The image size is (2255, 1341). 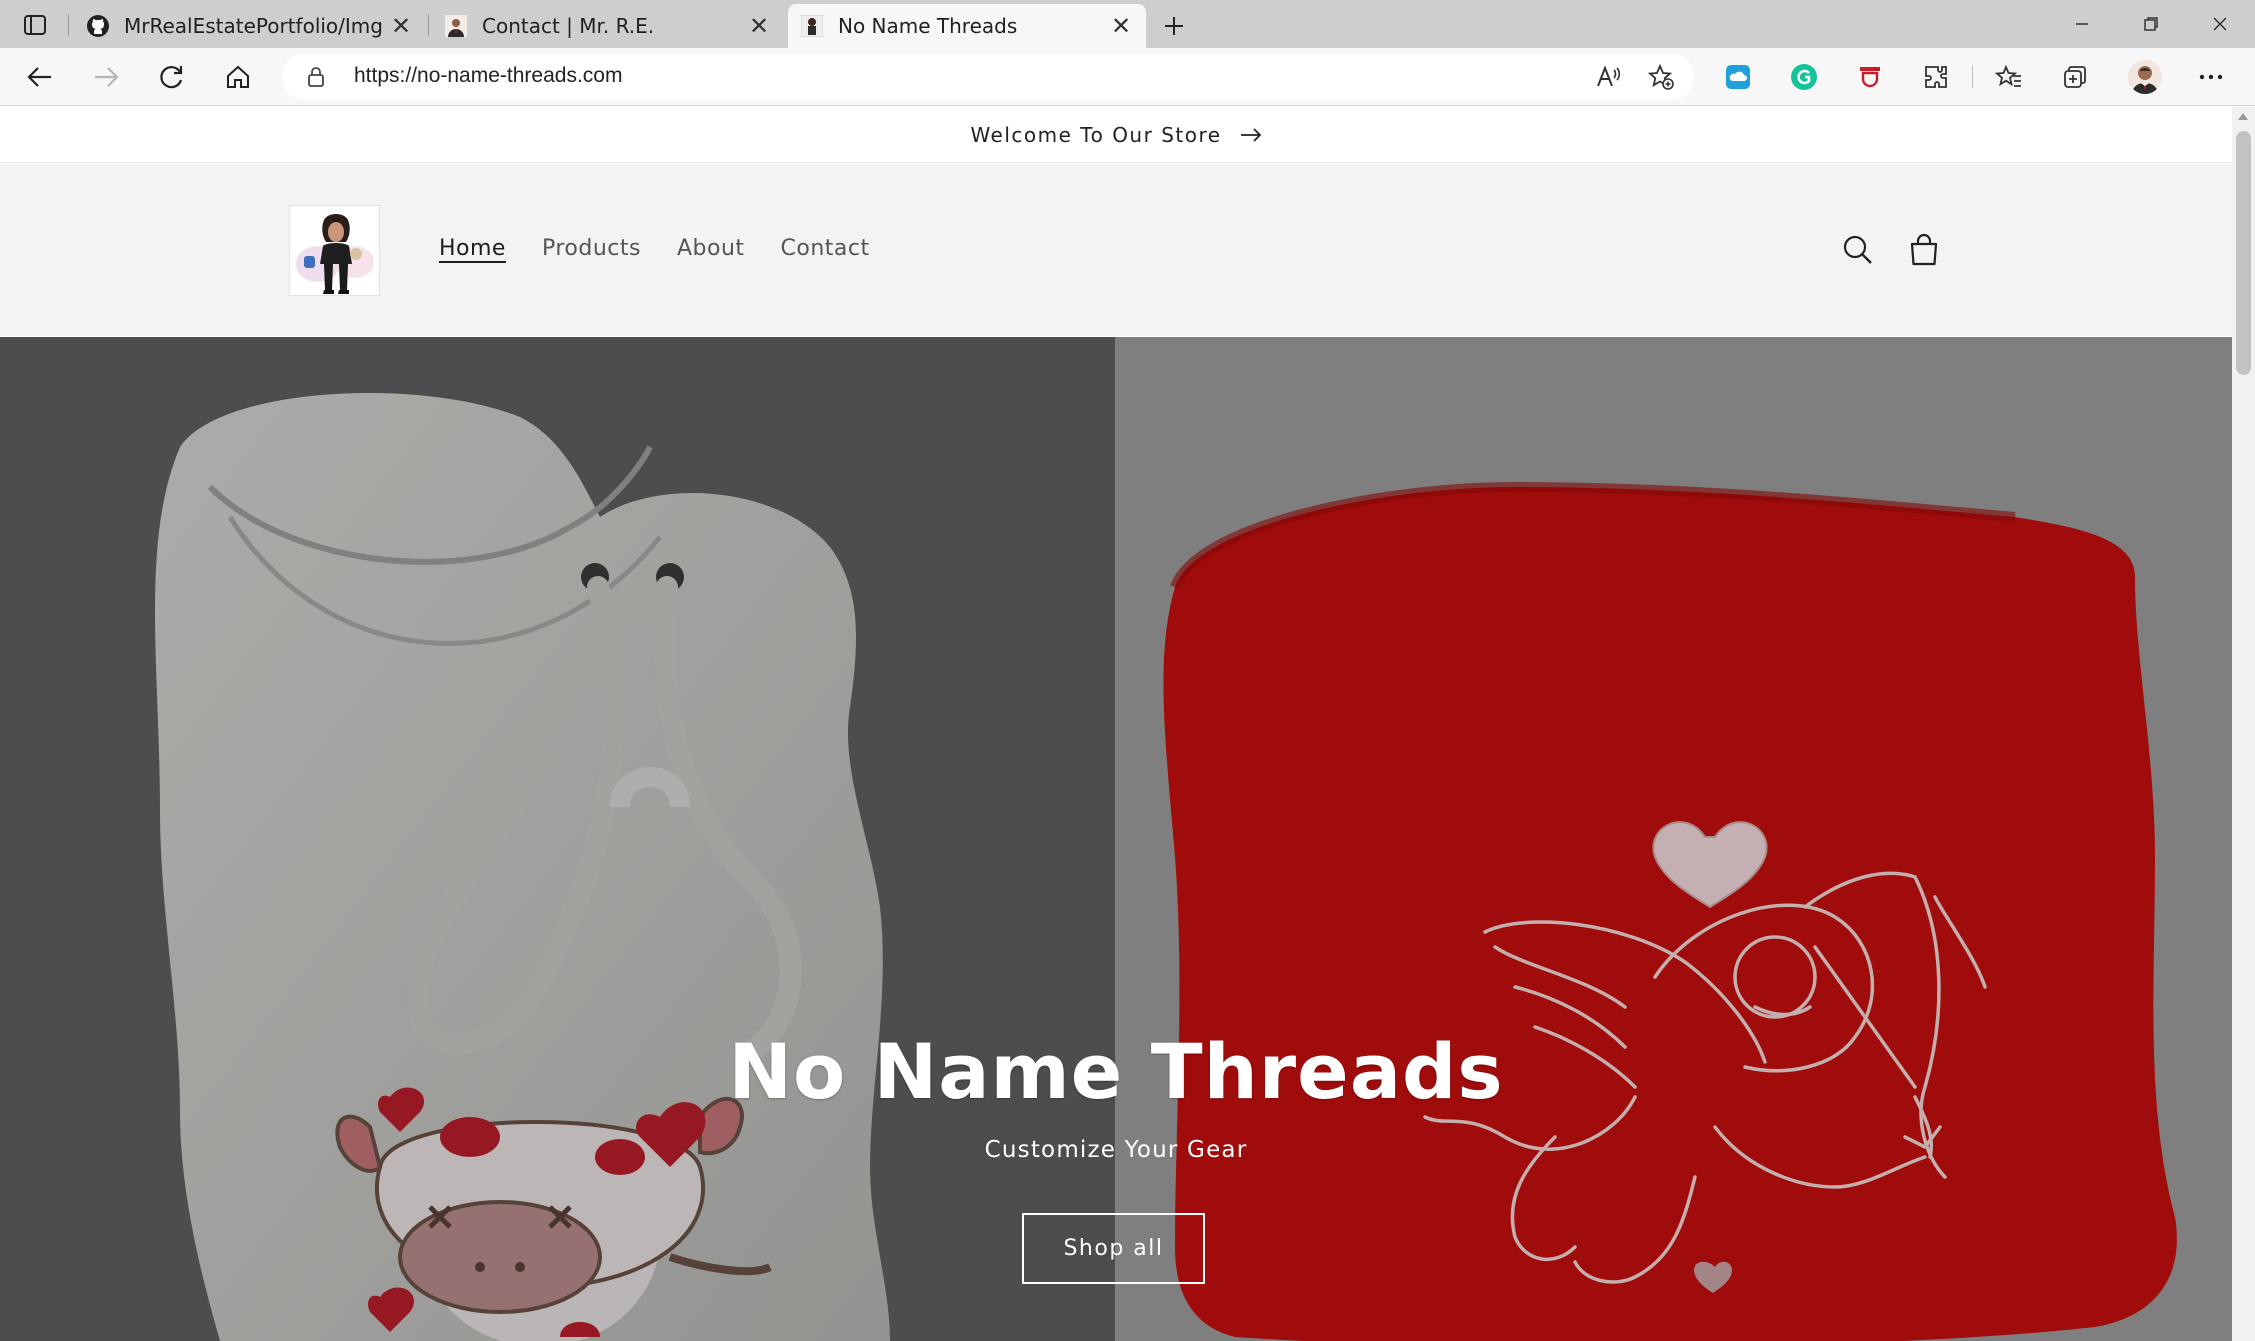 I want to click on person-photo-icon, so click(x=456, y=26).